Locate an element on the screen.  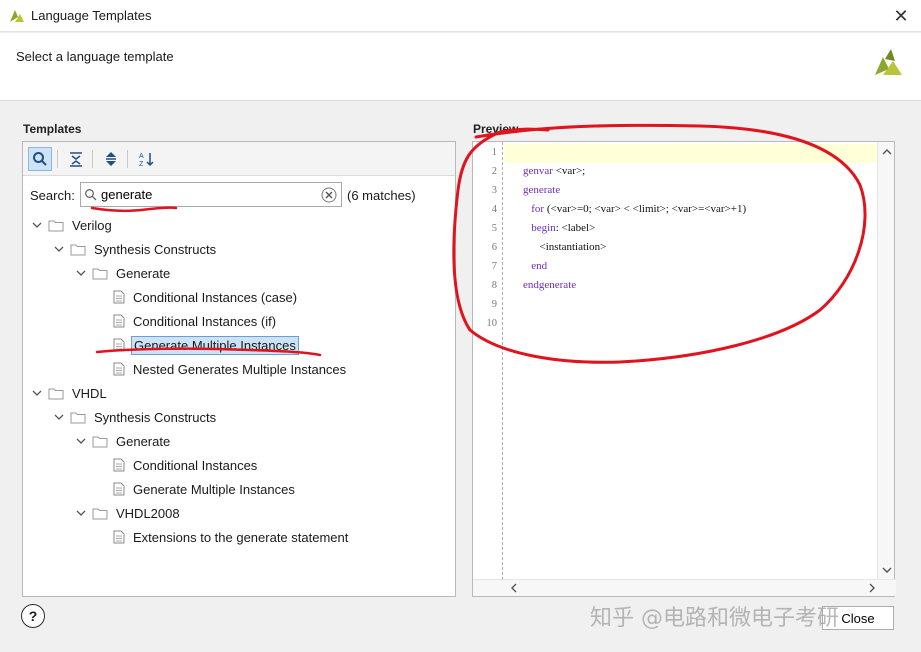
tree-item-template: Conditional Instances (if) is located at coordinates (195, 321).